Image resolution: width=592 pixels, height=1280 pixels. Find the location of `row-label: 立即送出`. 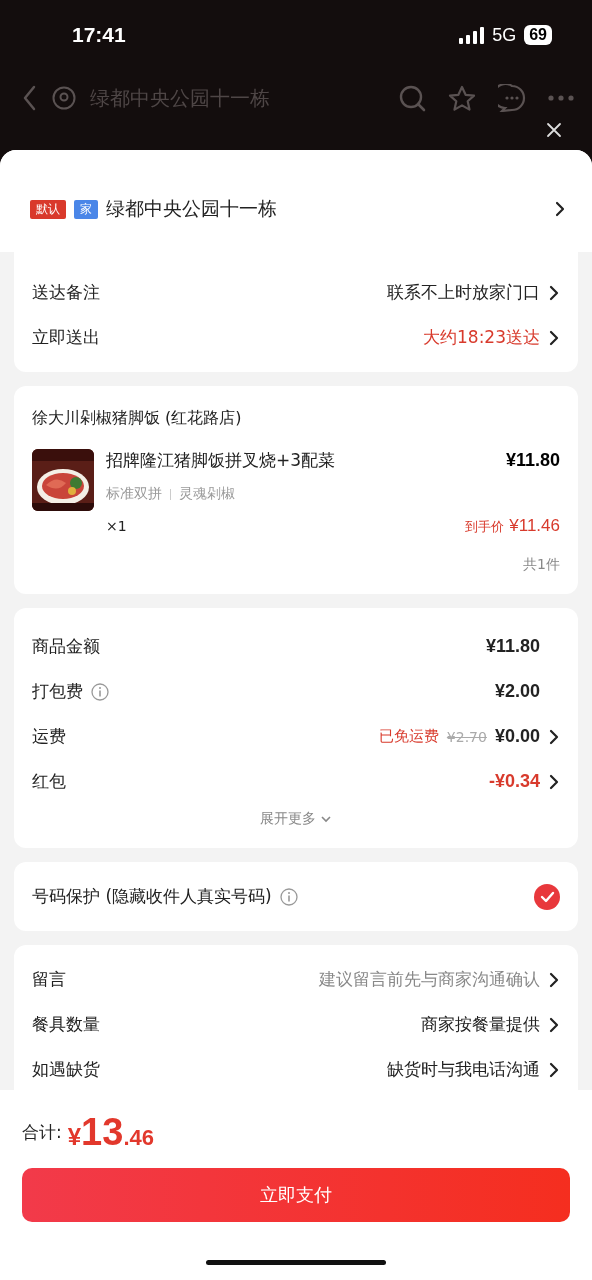

row-label: 立即送出 is located at coordinates (66, 337).